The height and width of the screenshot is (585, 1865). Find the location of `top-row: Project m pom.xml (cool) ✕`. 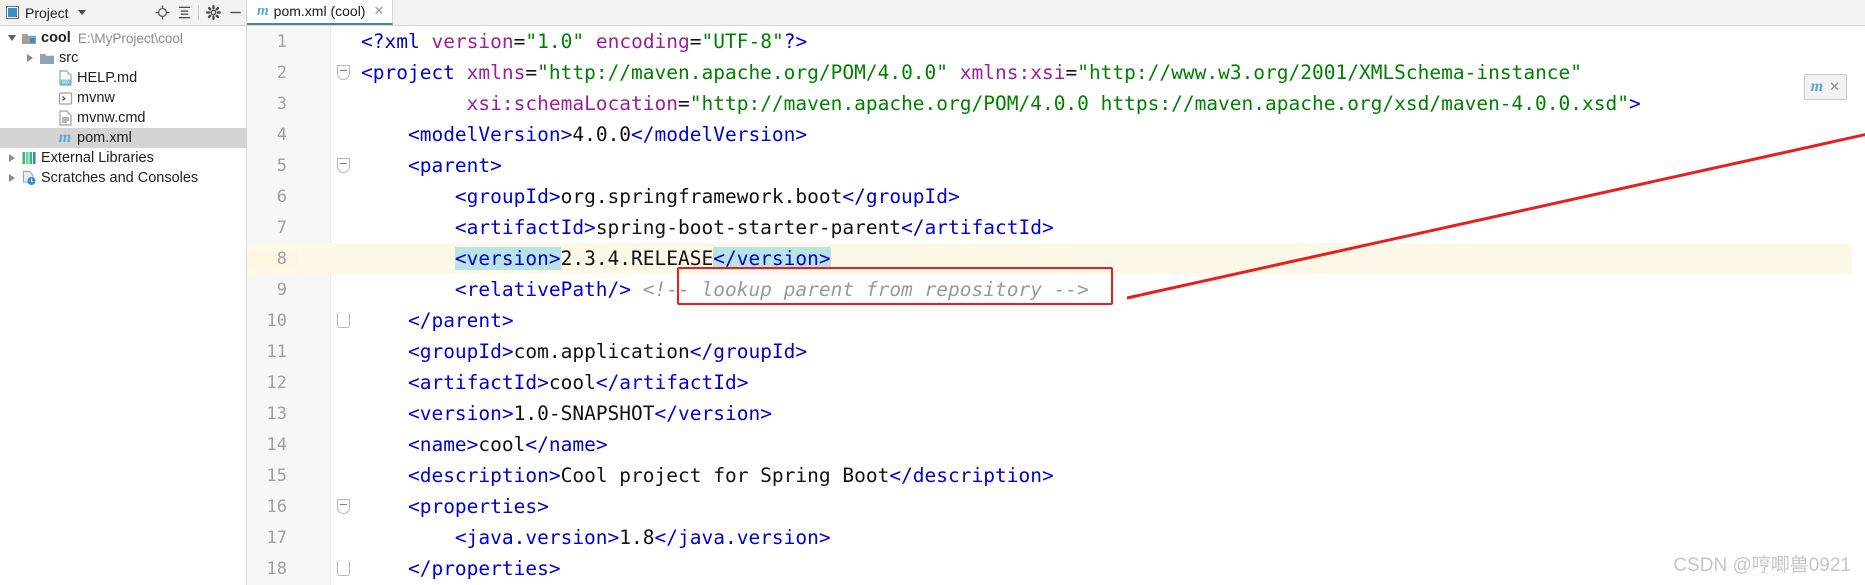

top-row: Project m pom.xml (cool) ✕ is located at coordinates (932, 13).